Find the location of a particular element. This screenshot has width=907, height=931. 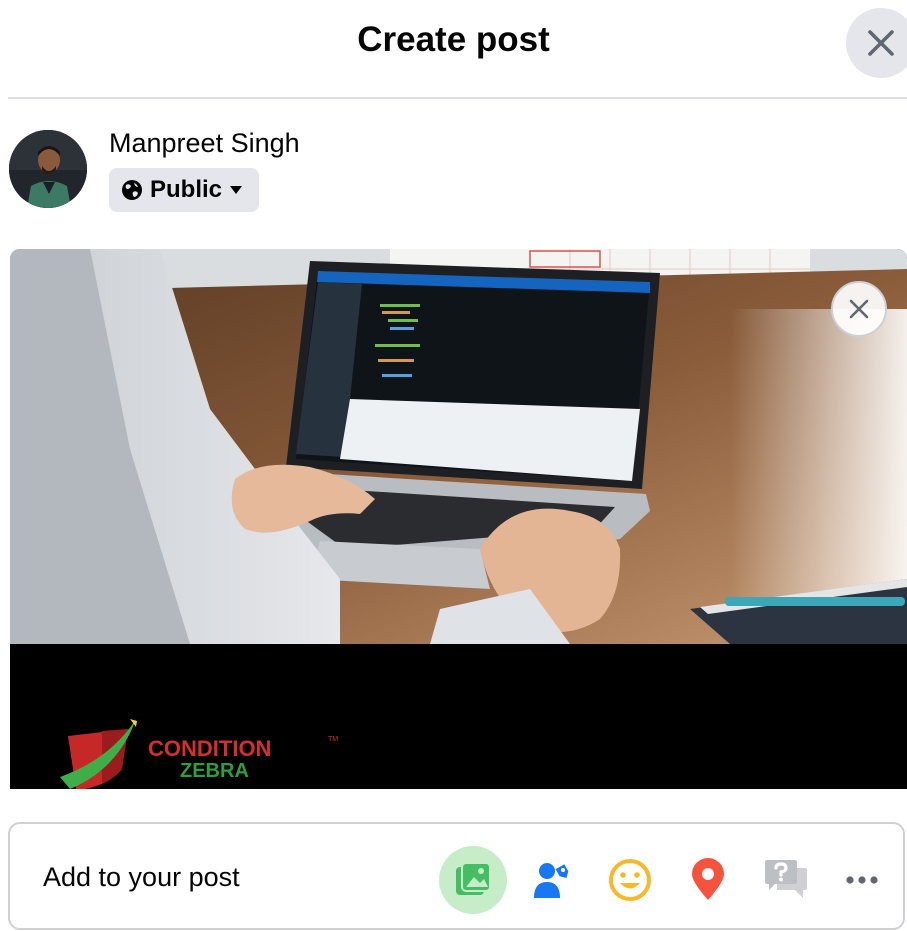

caret-down-icon is located at coordinates (236, 190).